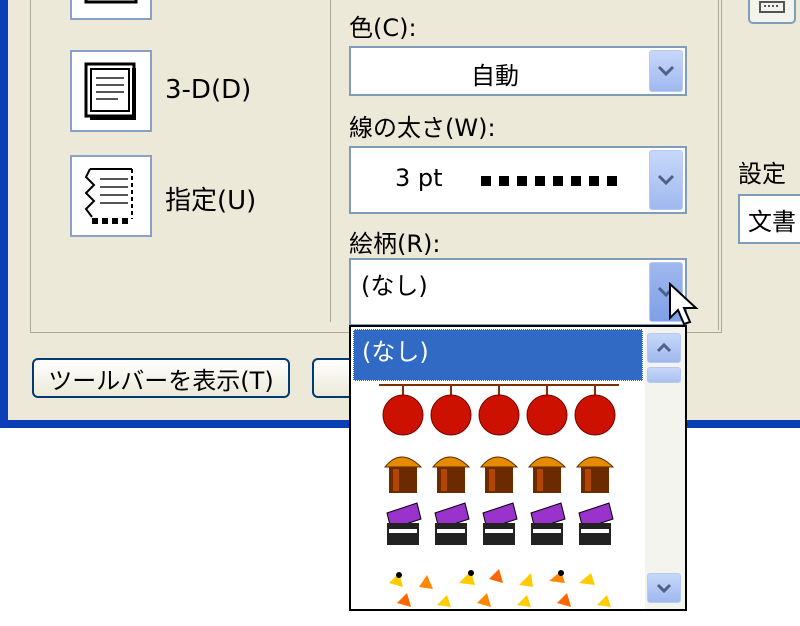 This screenshot has height=626, width=800. Describe the element at coordinates (161, 378) in the screenshot. I see `show-toolbar-button: ツールバーを表示(T)` at that location.